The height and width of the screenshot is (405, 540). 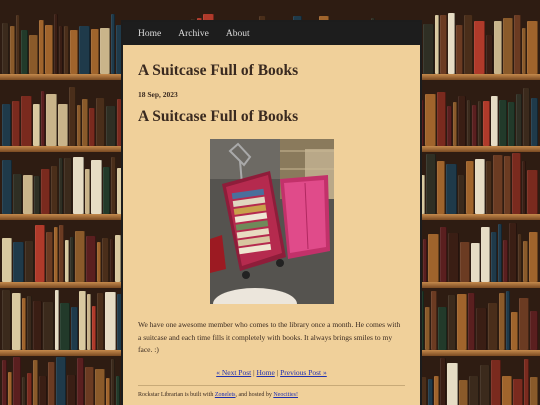 What do you see at coordinates (176, 394) in the screenshot?
I see `footer-prefix: Rockstar Librarian is built with` at bounding box center [176, 394].